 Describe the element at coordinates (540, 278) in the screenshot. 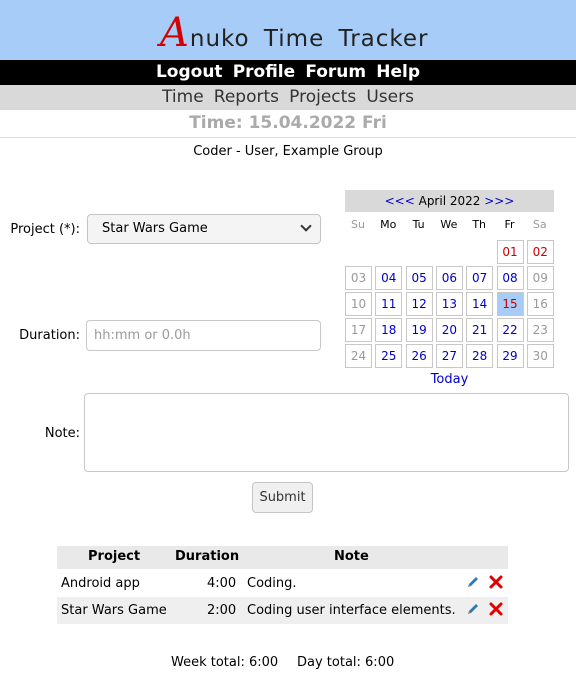

I see `calendar-day: 09` at that location.